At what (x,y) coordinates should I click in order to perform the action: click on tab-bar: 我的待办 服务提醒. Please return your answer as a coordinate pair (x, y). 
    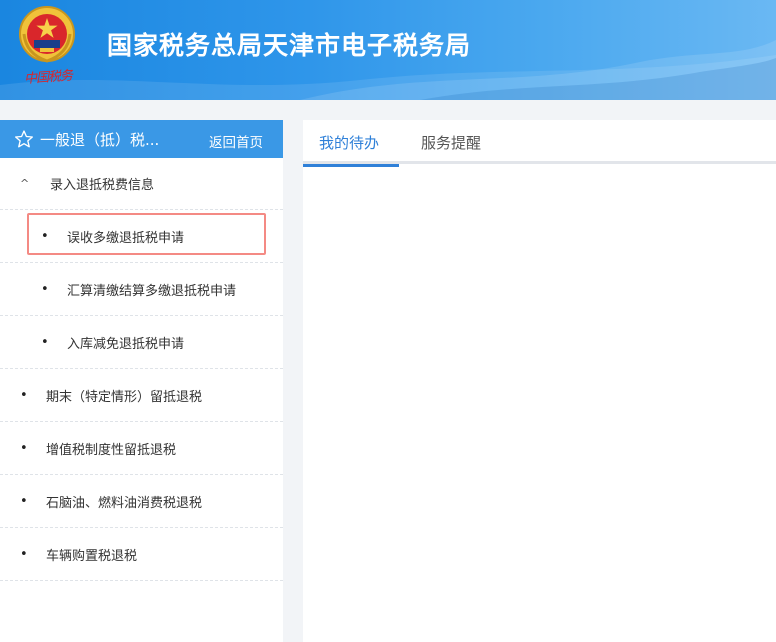
    Looking at the image, I should click on (539, 143).